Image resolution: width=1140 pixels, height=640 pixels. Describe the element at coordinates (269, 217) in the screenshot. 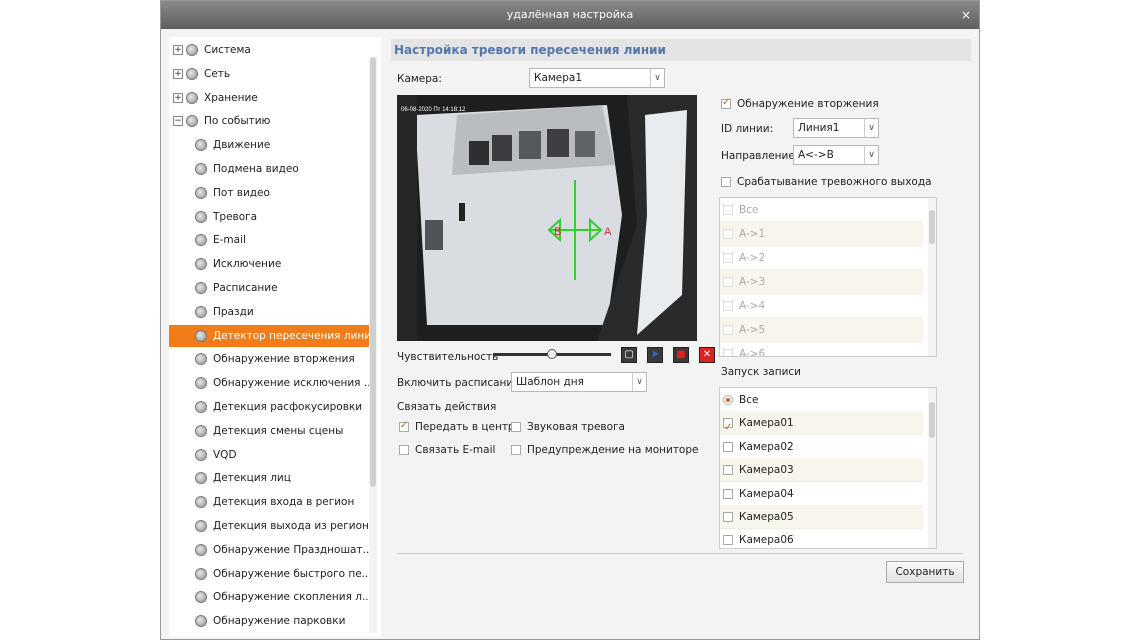

I see `tree-item: Тревога` at that location.